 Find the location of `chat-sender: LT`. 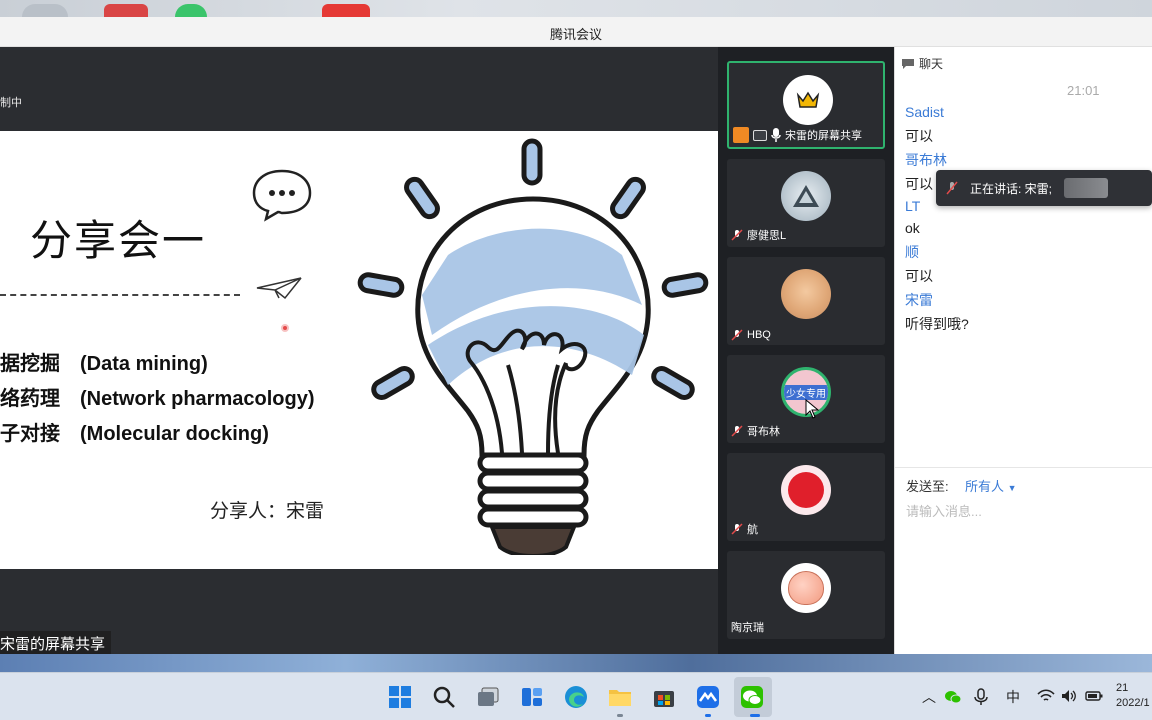

chat-sender: LT is located at coordinates (912, 206).